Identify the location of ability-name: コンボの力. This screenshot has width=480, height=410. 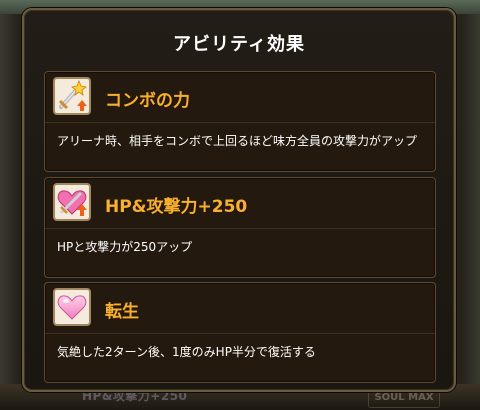
(147, 101).